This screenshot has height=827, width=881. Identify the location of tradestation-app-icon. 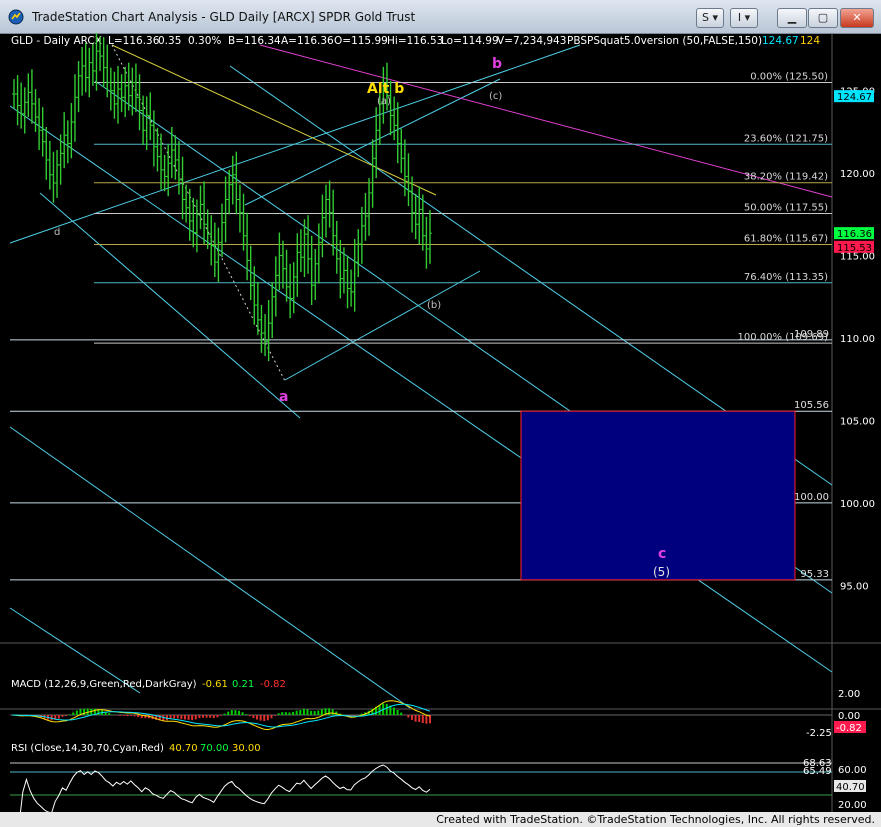
(16, 17).